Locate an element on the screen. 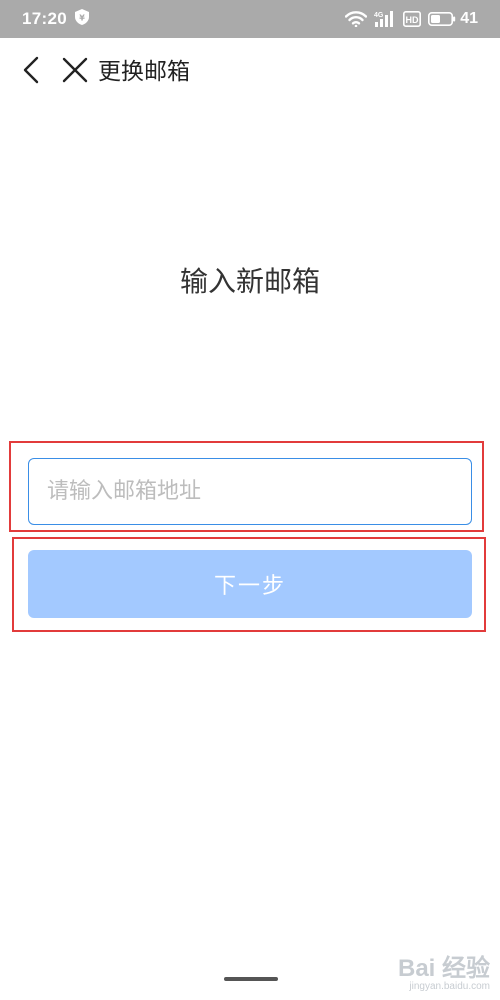 The width and height of the screenshot is (500, 1000). email-input is located at coordinates (250, 491).